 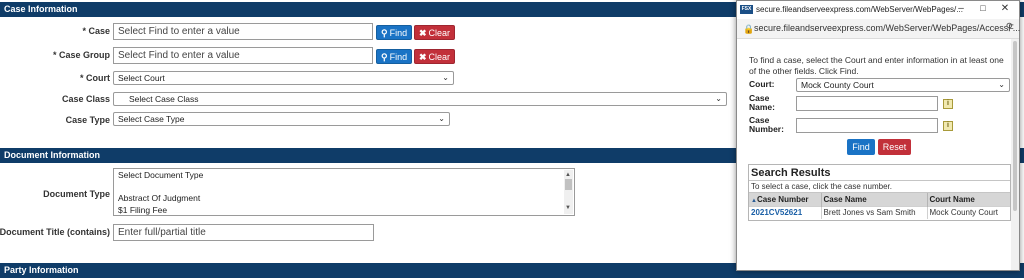 I want to click on document-title-label-row: Document Title (contains), so click(x=55, y=232).